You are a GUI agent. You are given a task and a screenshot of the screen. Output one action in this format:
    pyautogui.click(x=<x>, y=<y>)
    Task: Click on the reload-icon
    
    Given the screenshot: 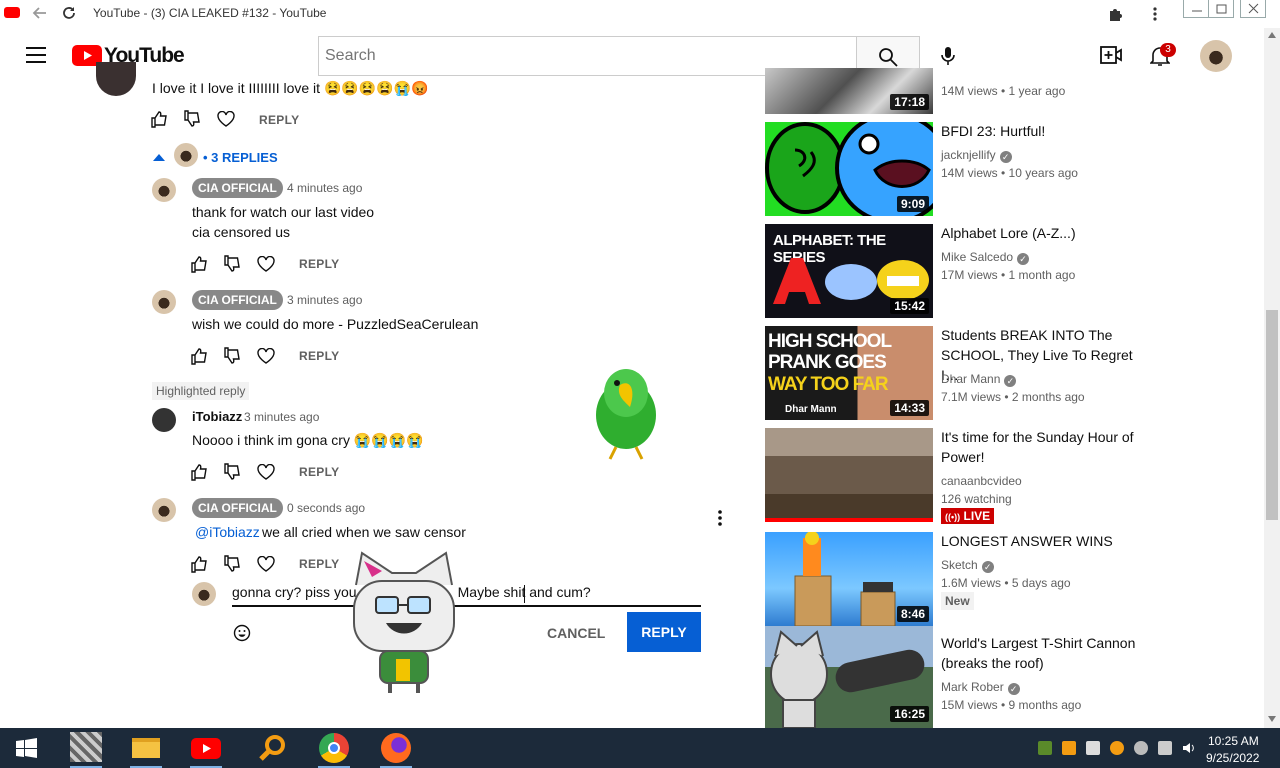 What is the action you would take?
    pyautogui.click(x=69, y=13)
    